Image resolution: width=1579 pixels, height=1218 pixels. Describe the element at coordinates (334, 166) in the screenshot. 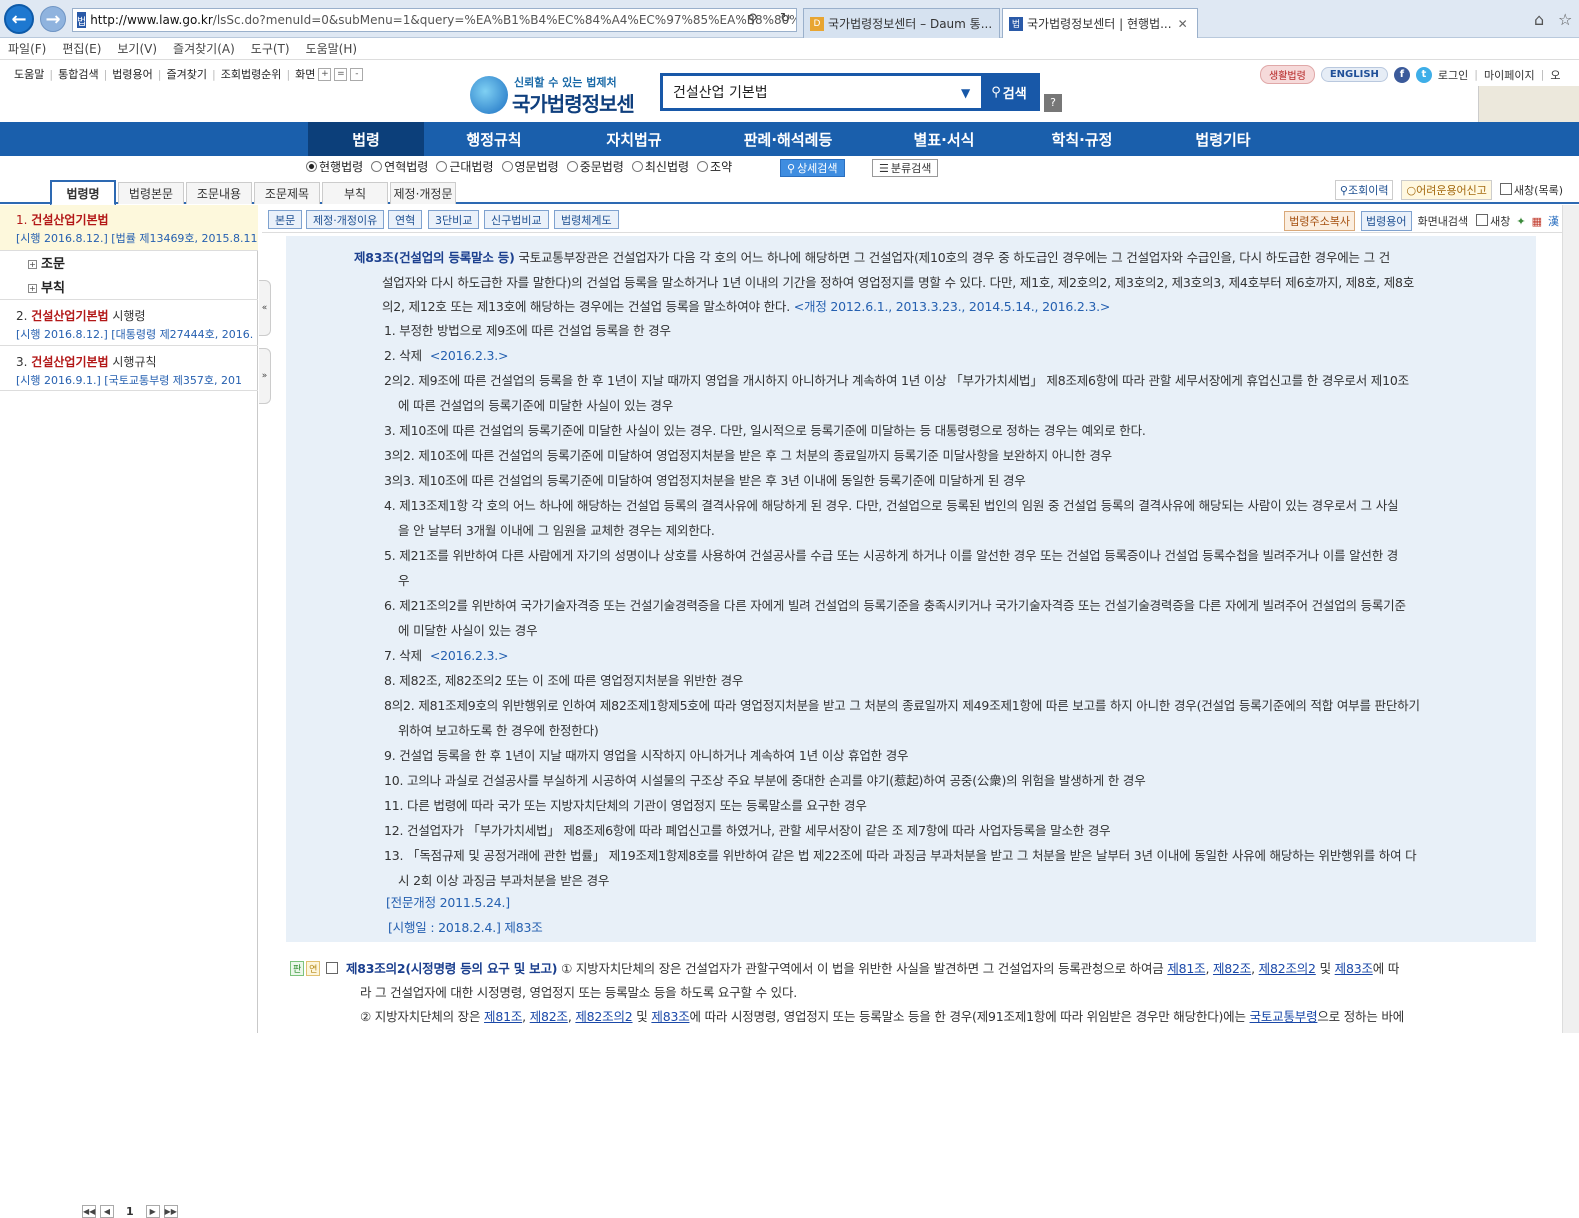

I see `radio-current: 현행법령` at that location.